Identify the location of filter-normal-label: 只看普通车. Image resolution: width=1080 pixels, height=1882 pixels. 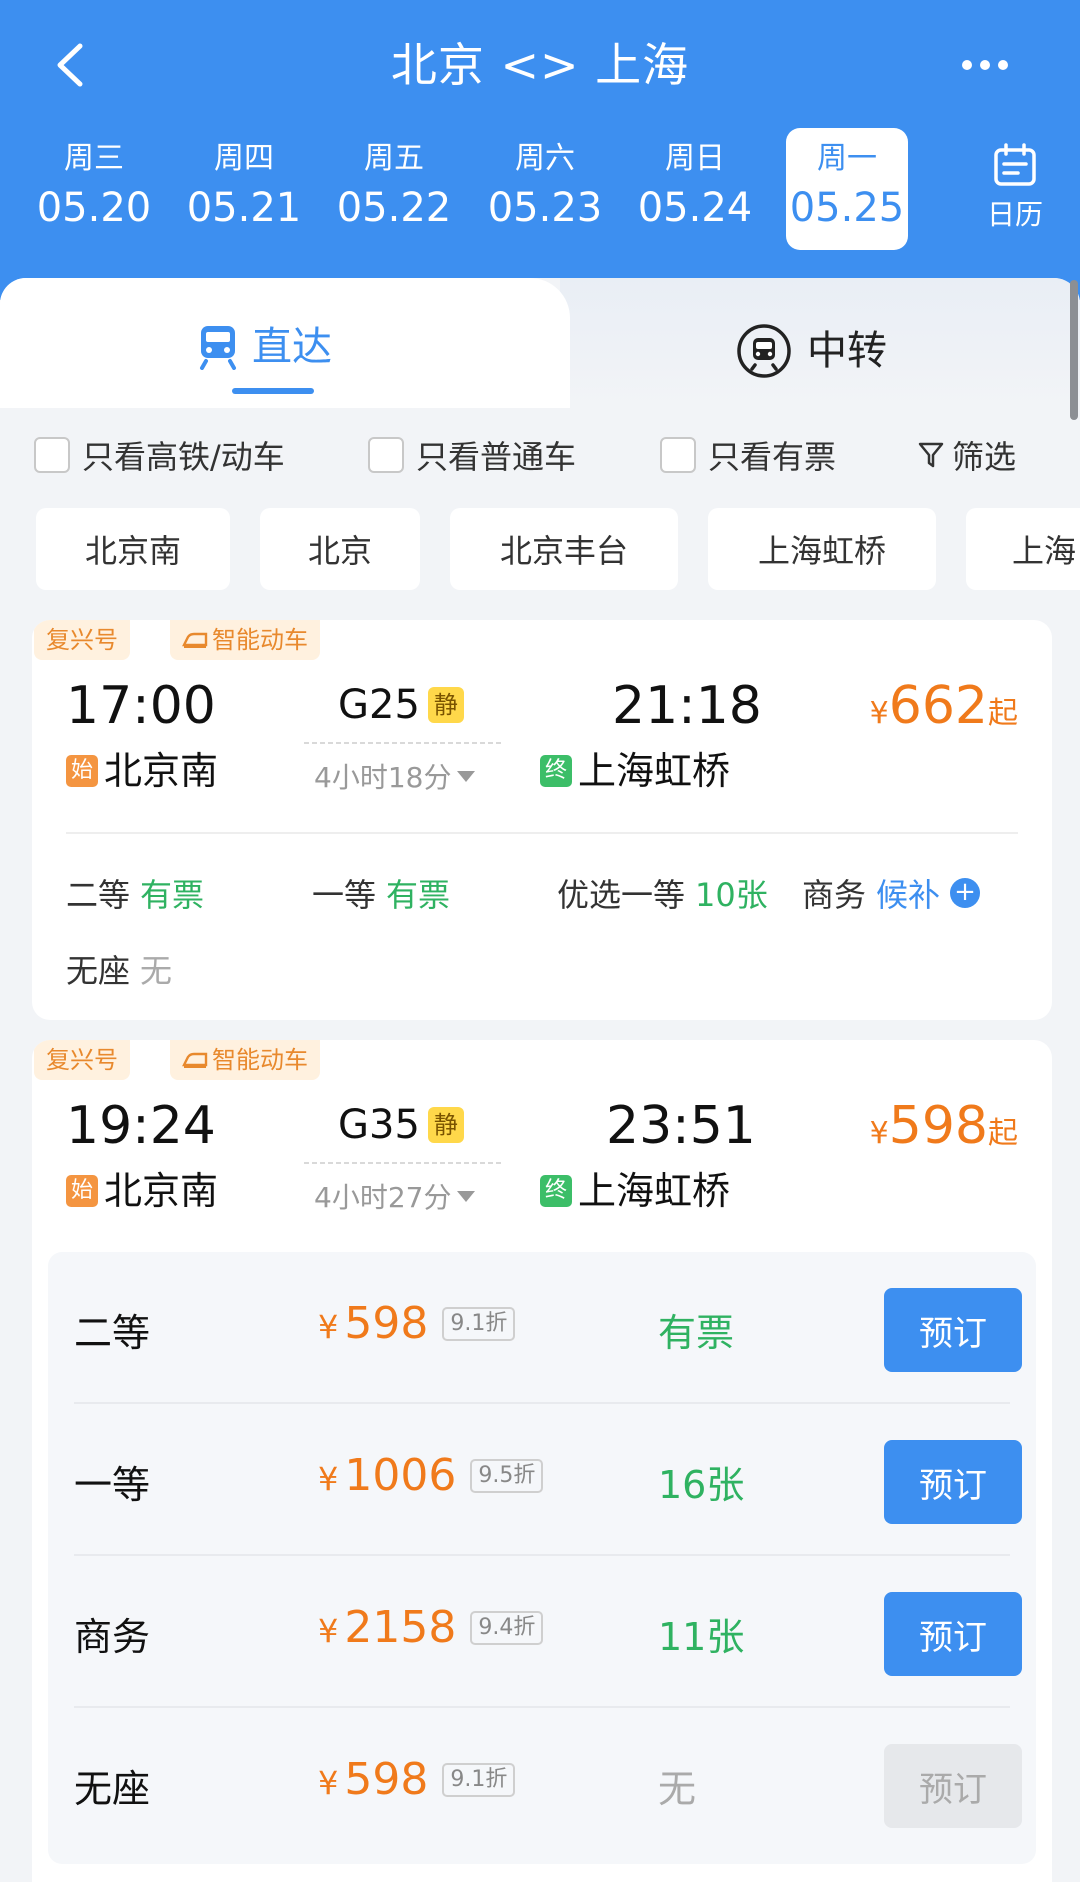
(496, 457).